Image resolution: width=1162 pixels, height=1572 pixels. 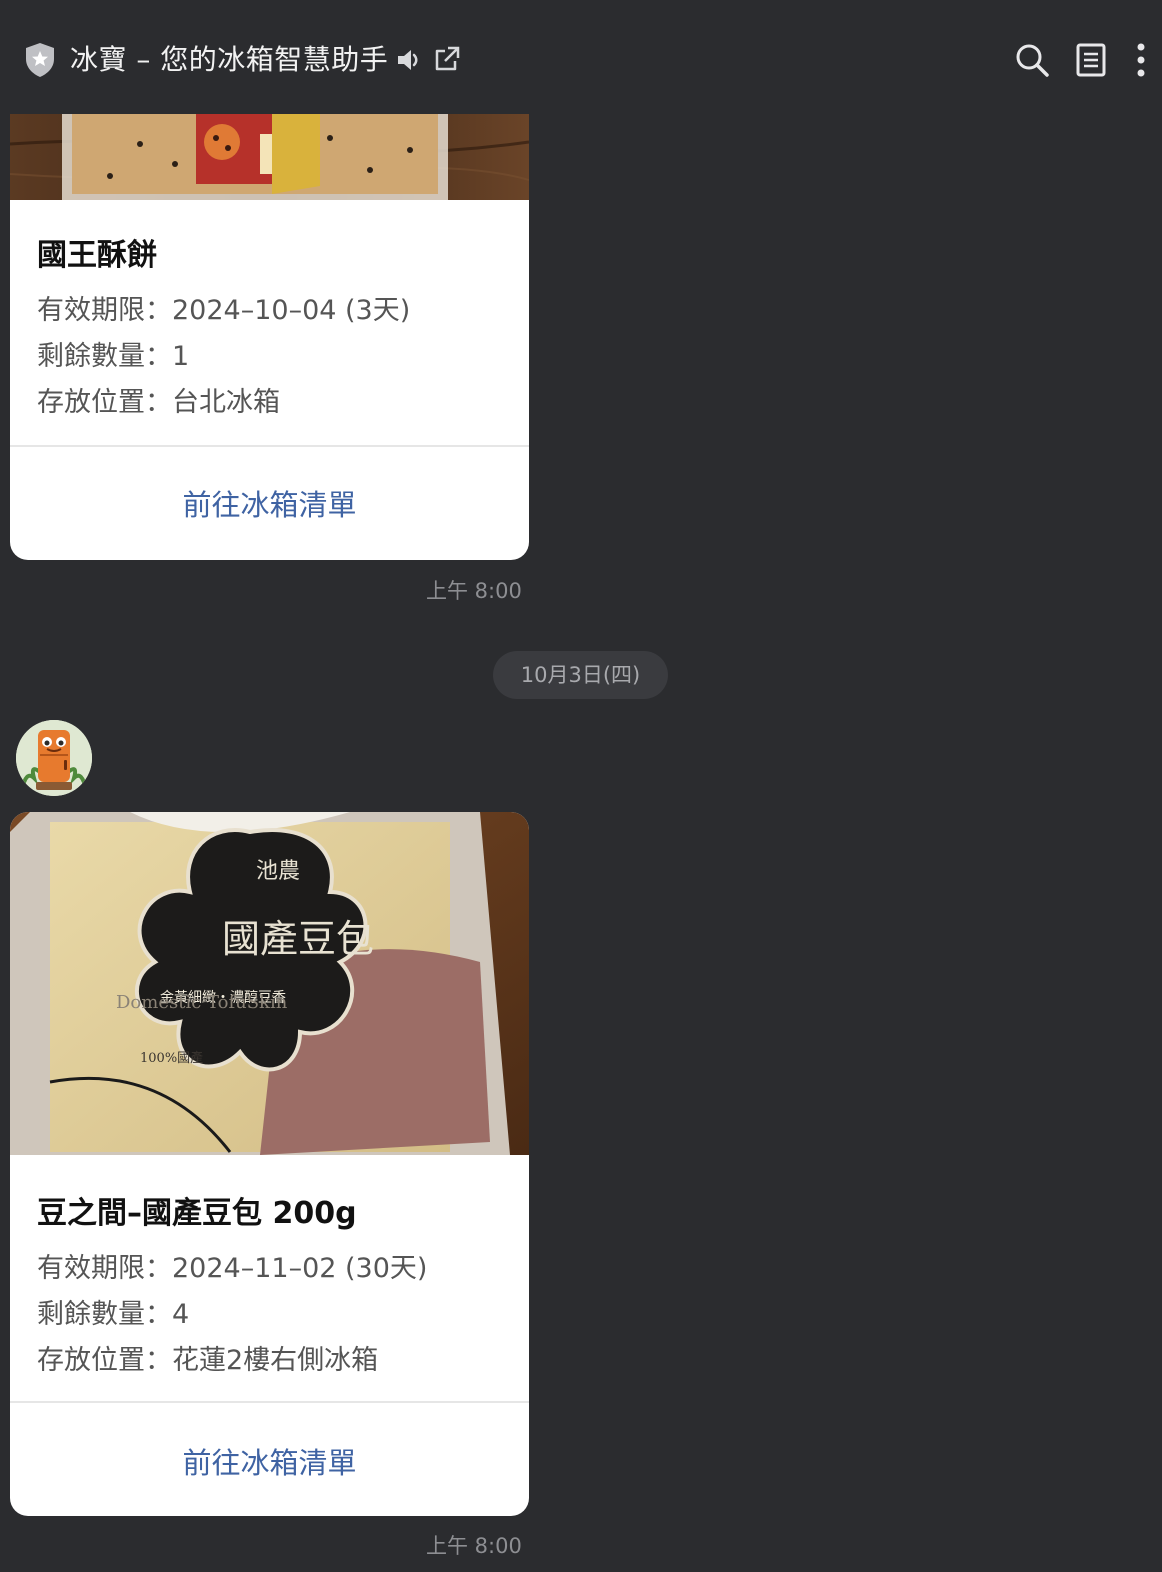 I want to click on chat-title: 冰寶 – 您的冰箱智慧助手, so click(x=229, y=59).